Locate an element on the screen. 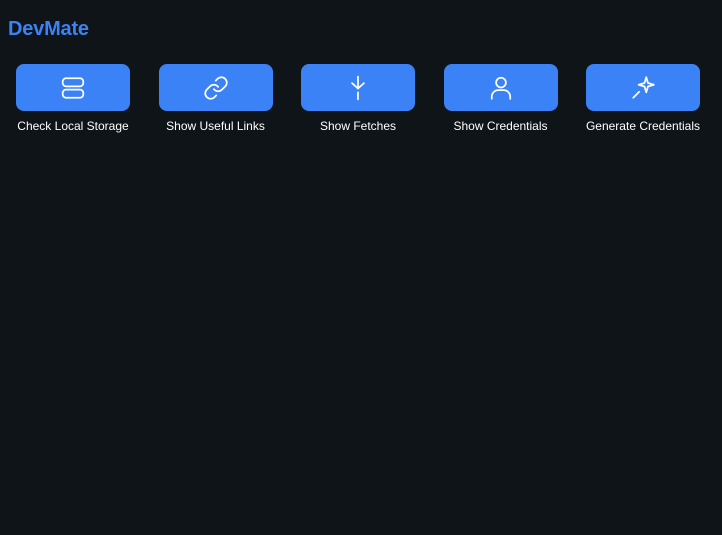 This screenshot has height=535, width=722. show-credentials-label: Show Credentials is located at coordinates (500, 126).